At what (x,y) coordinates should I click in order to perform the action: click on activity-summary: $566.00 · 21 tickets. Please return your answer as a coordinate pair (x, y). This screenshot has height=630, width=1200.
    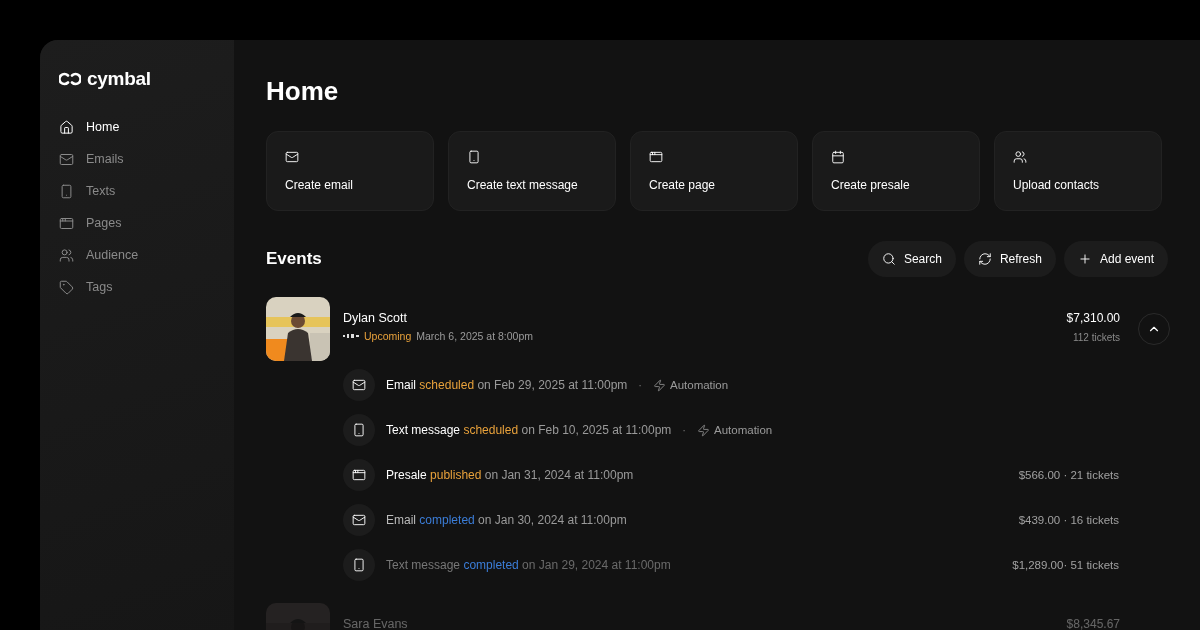
    Looking at the image, I should click on (1068, 475).